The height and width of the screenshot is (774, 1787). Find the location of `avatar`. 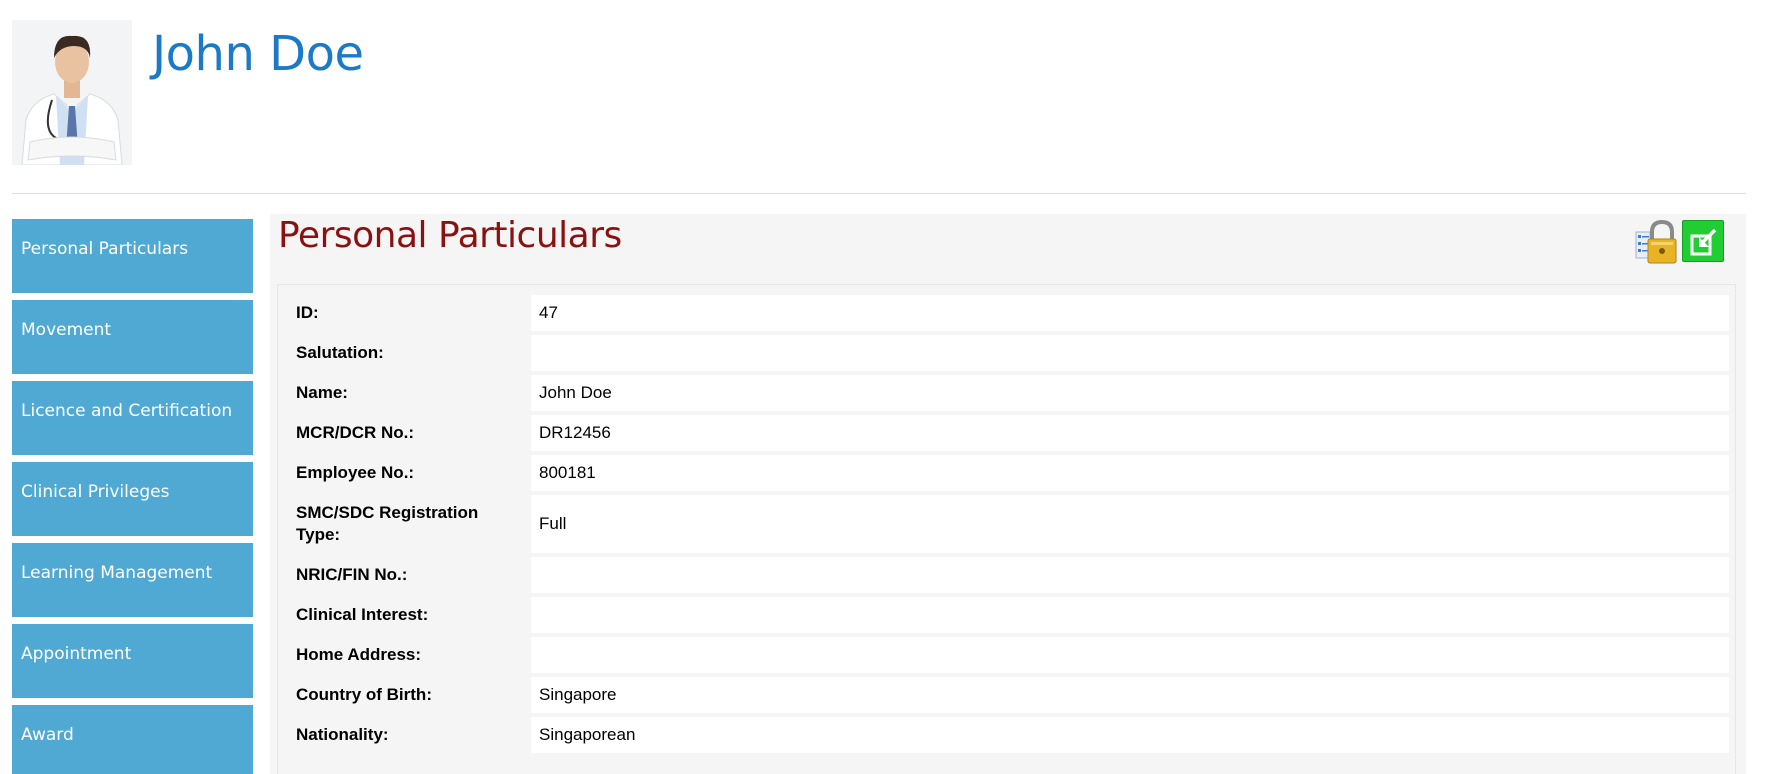

avatar is located at coordinates (72, 92).